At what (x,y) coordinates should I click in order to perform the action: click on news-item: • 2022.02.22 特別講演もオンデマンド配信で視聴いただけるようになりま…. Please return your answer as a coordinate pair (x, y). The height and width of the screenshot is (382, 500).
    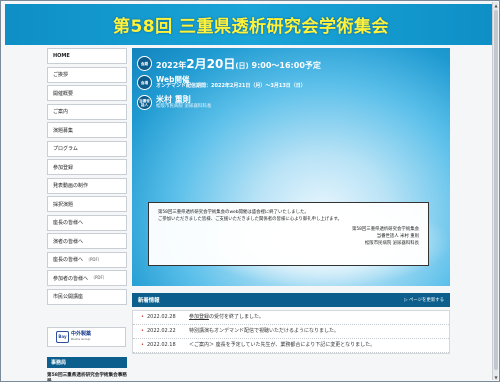
    Looking at the image, I should click on (291, 332).